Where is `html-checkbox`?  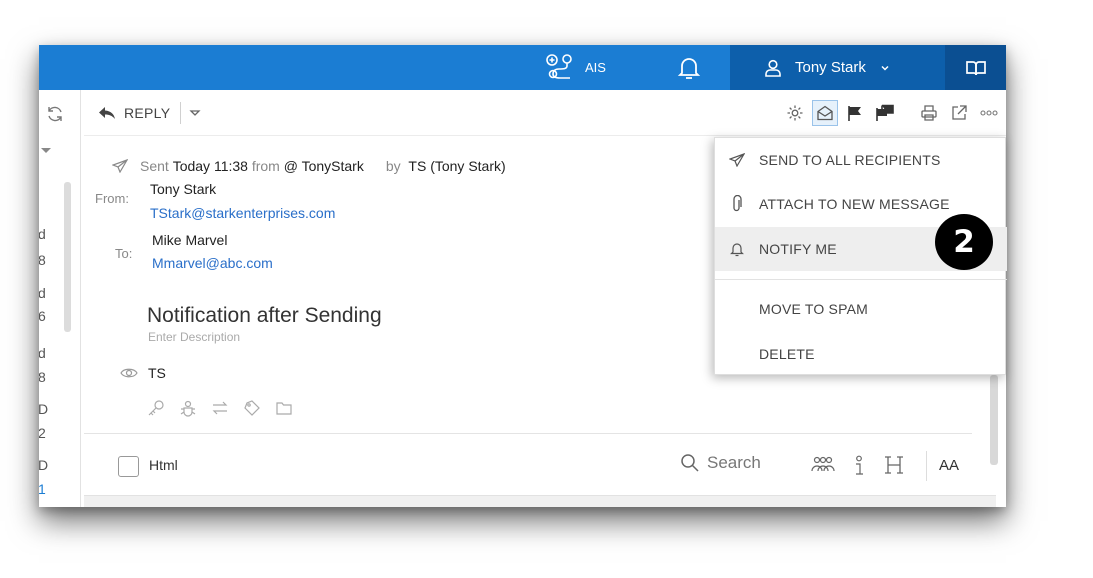 html-checkbox is located at coordinates (128, 466).